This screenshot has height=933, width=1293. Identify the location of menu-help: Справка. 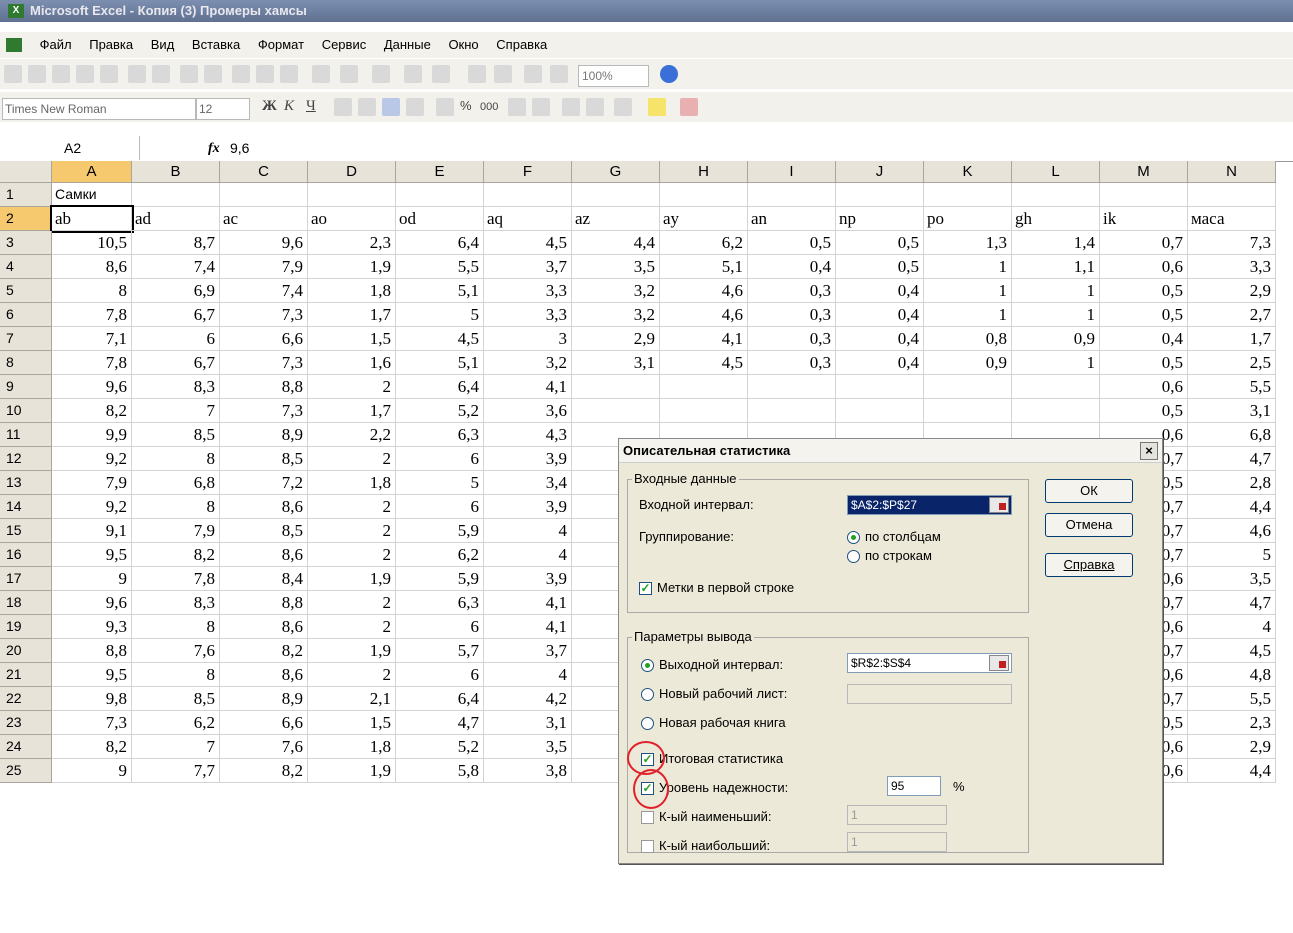
(521, 44).